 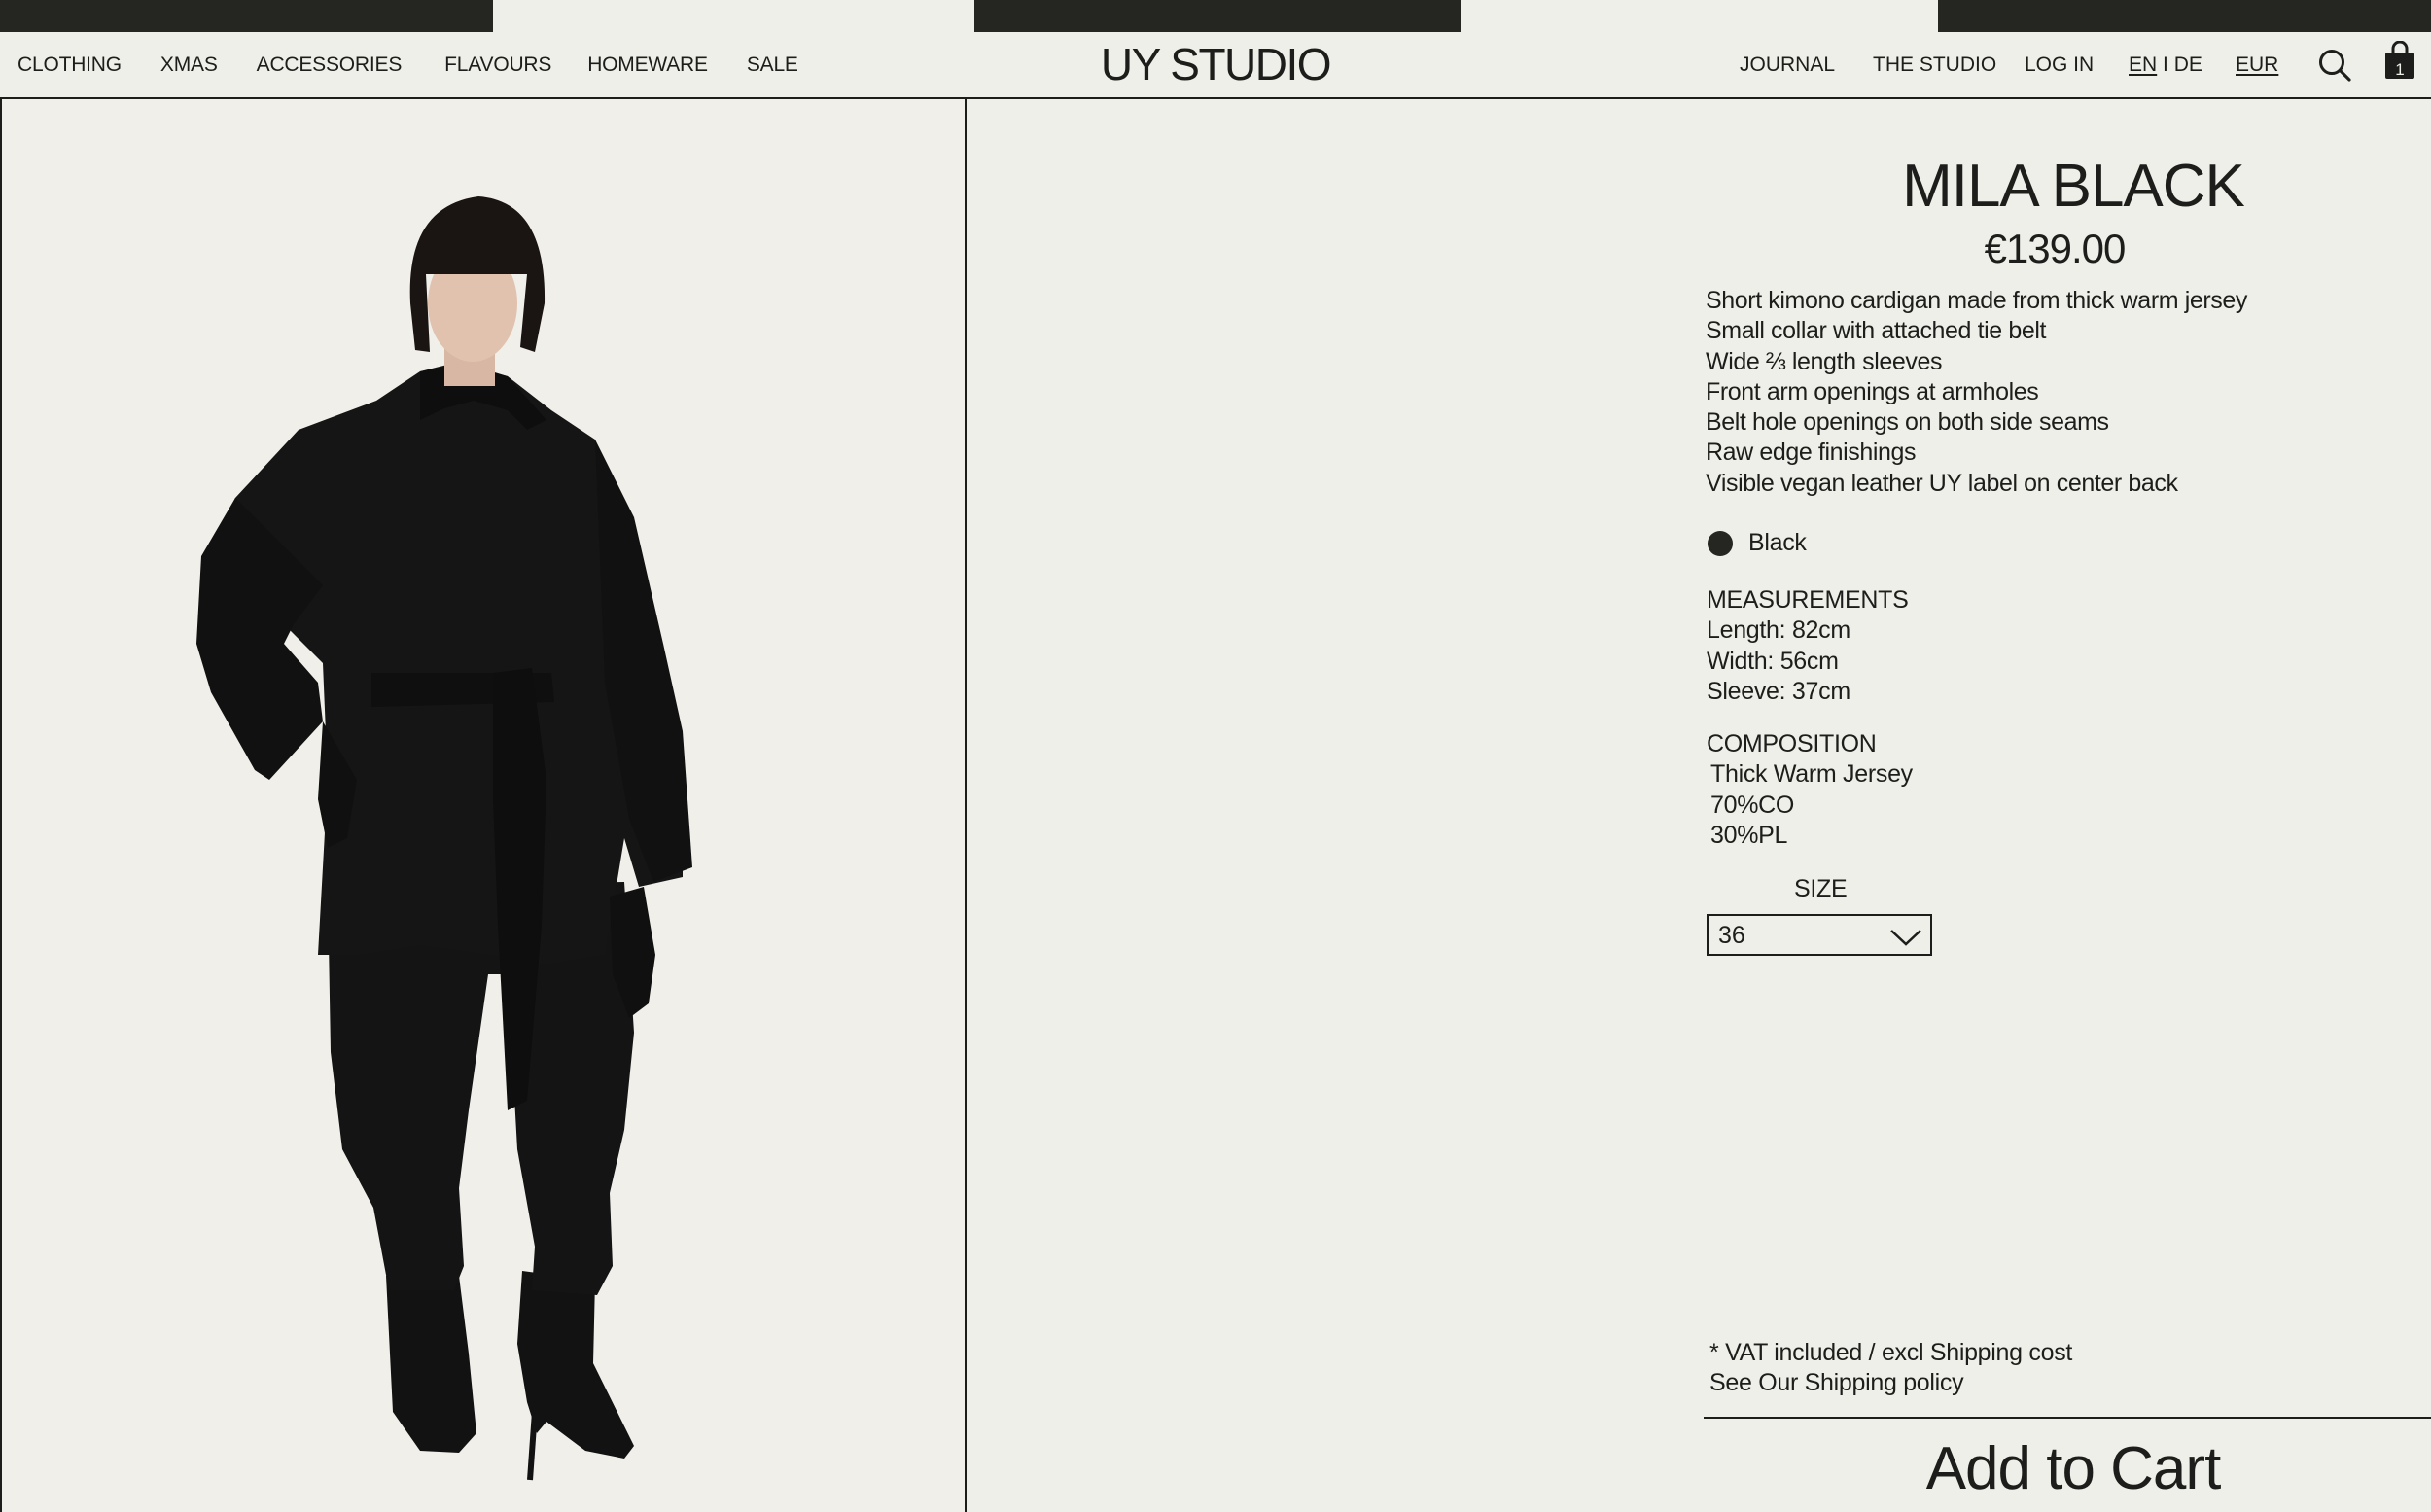 I want to click on description-line: Belt hole openings on both side seams, so click(x=1907, y=422).